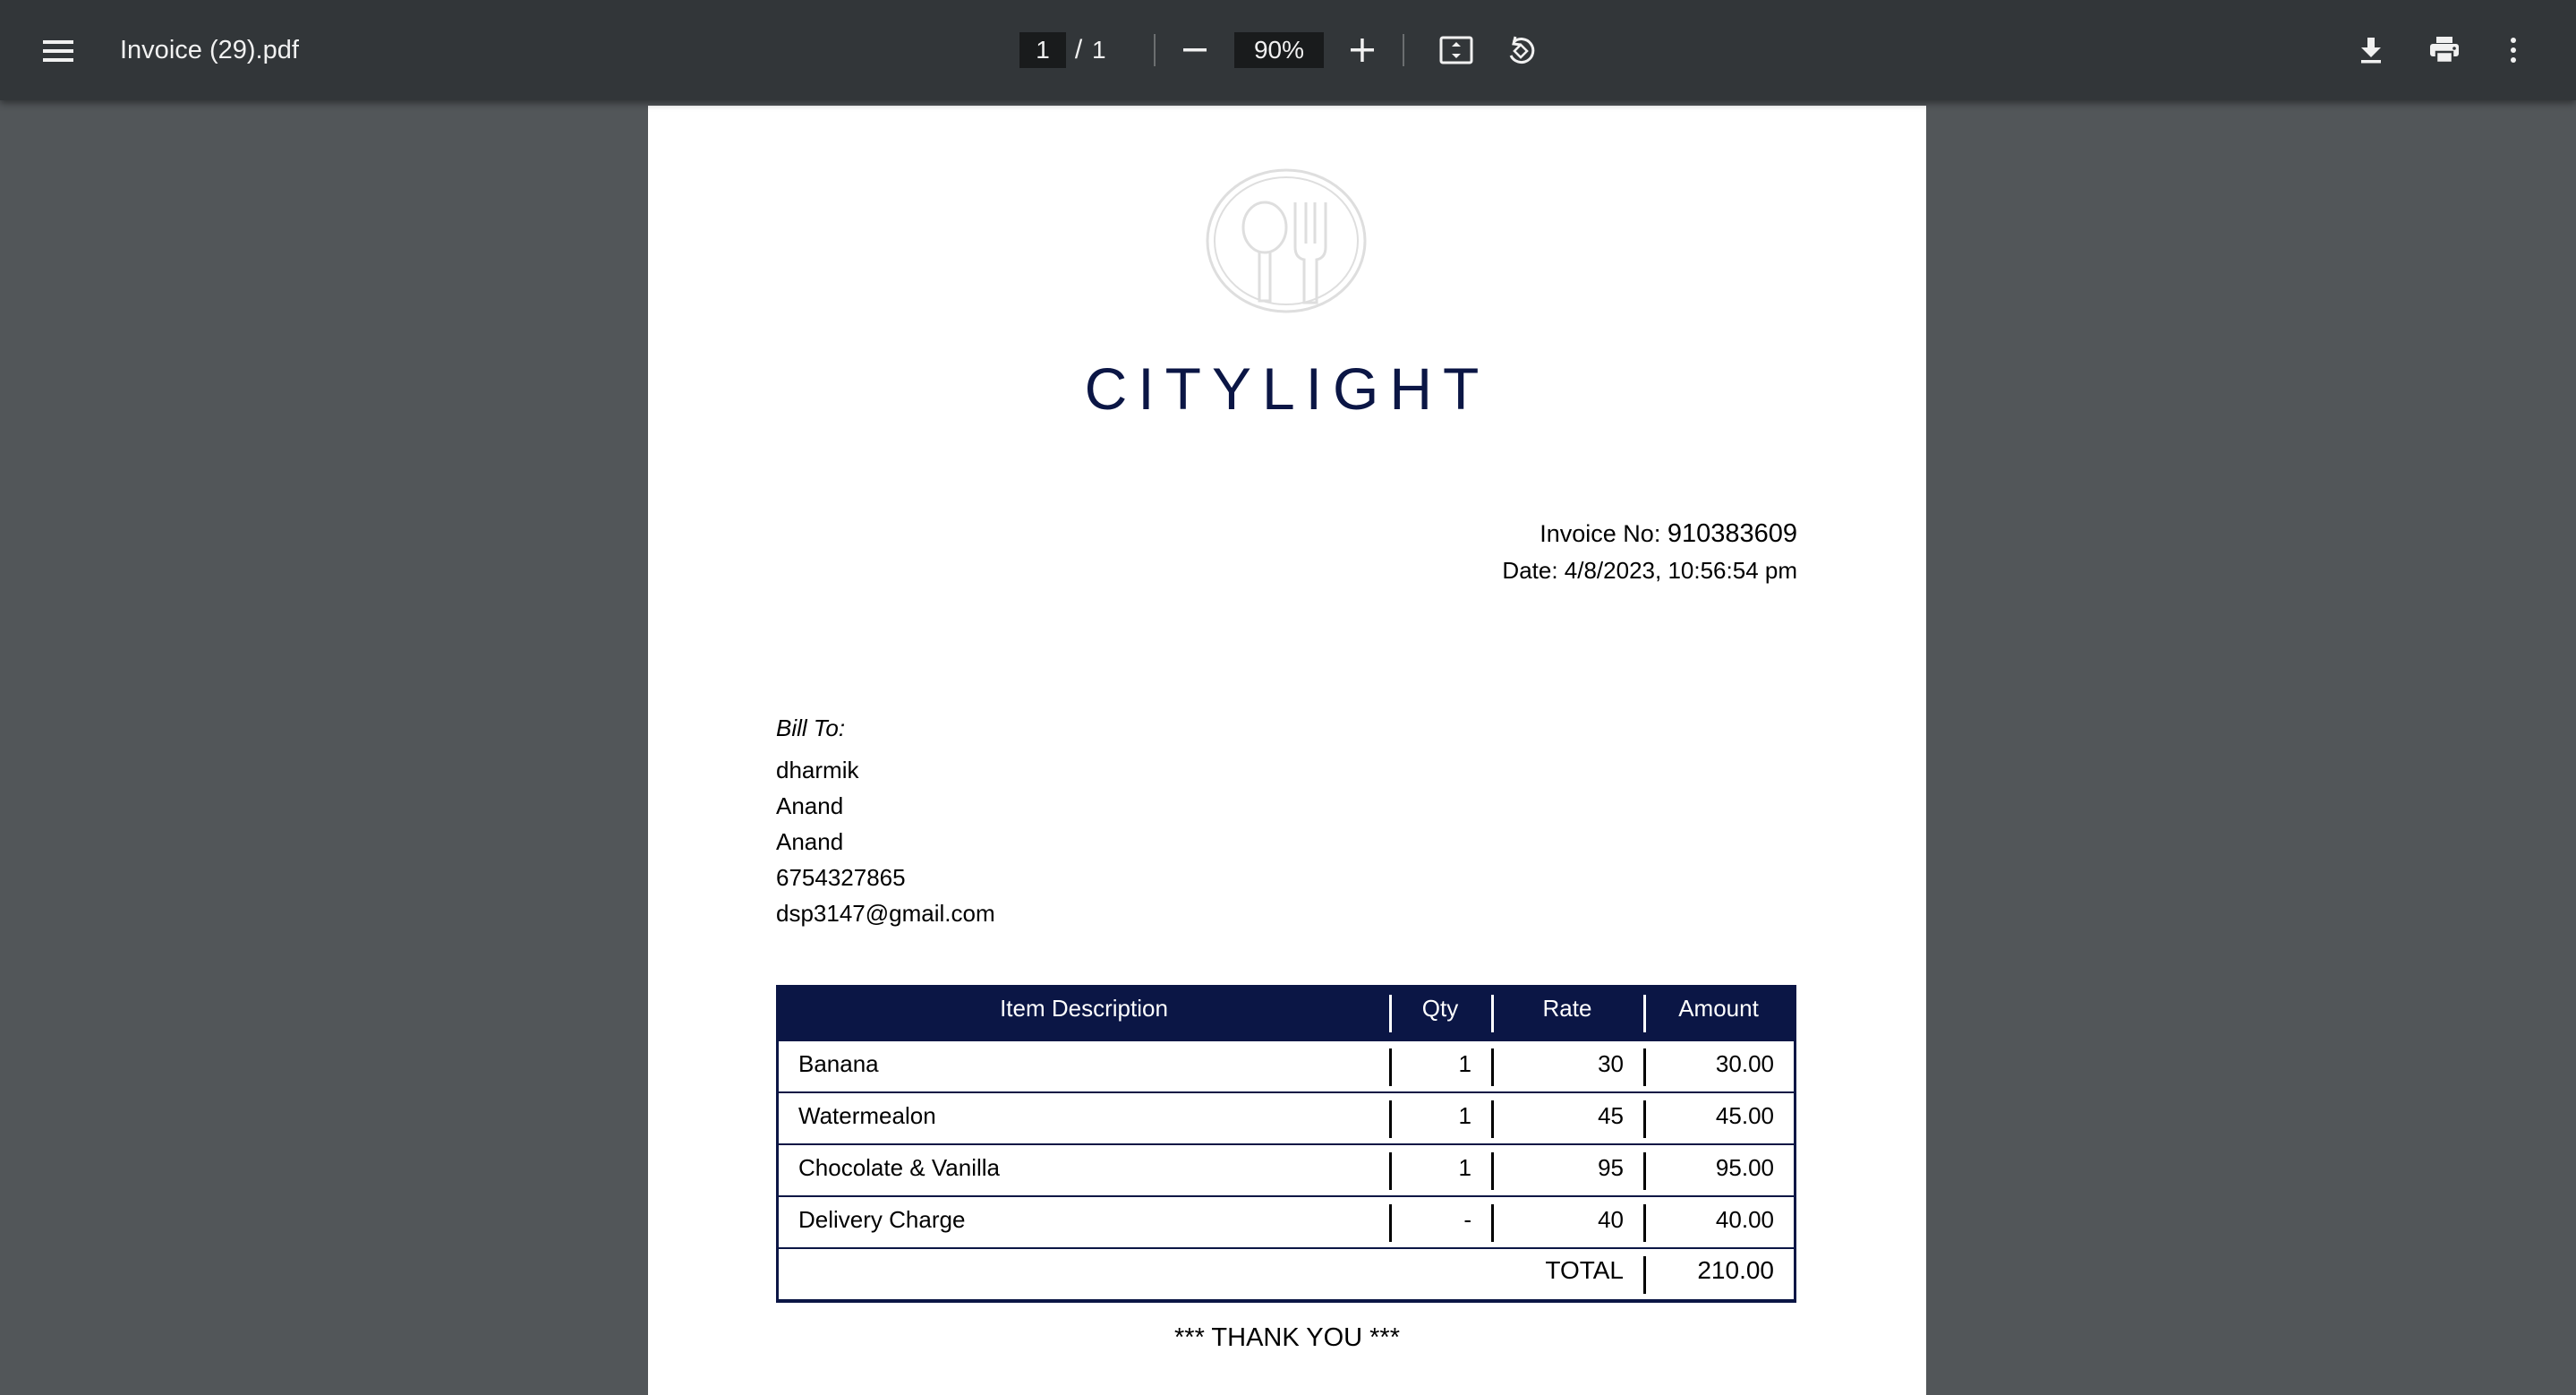  What do you see at coordinates (1286, 1117) in the screenshot?
I see `table-row: Watermealon 1 45 45.00` at bounding box center [1286, 1117].